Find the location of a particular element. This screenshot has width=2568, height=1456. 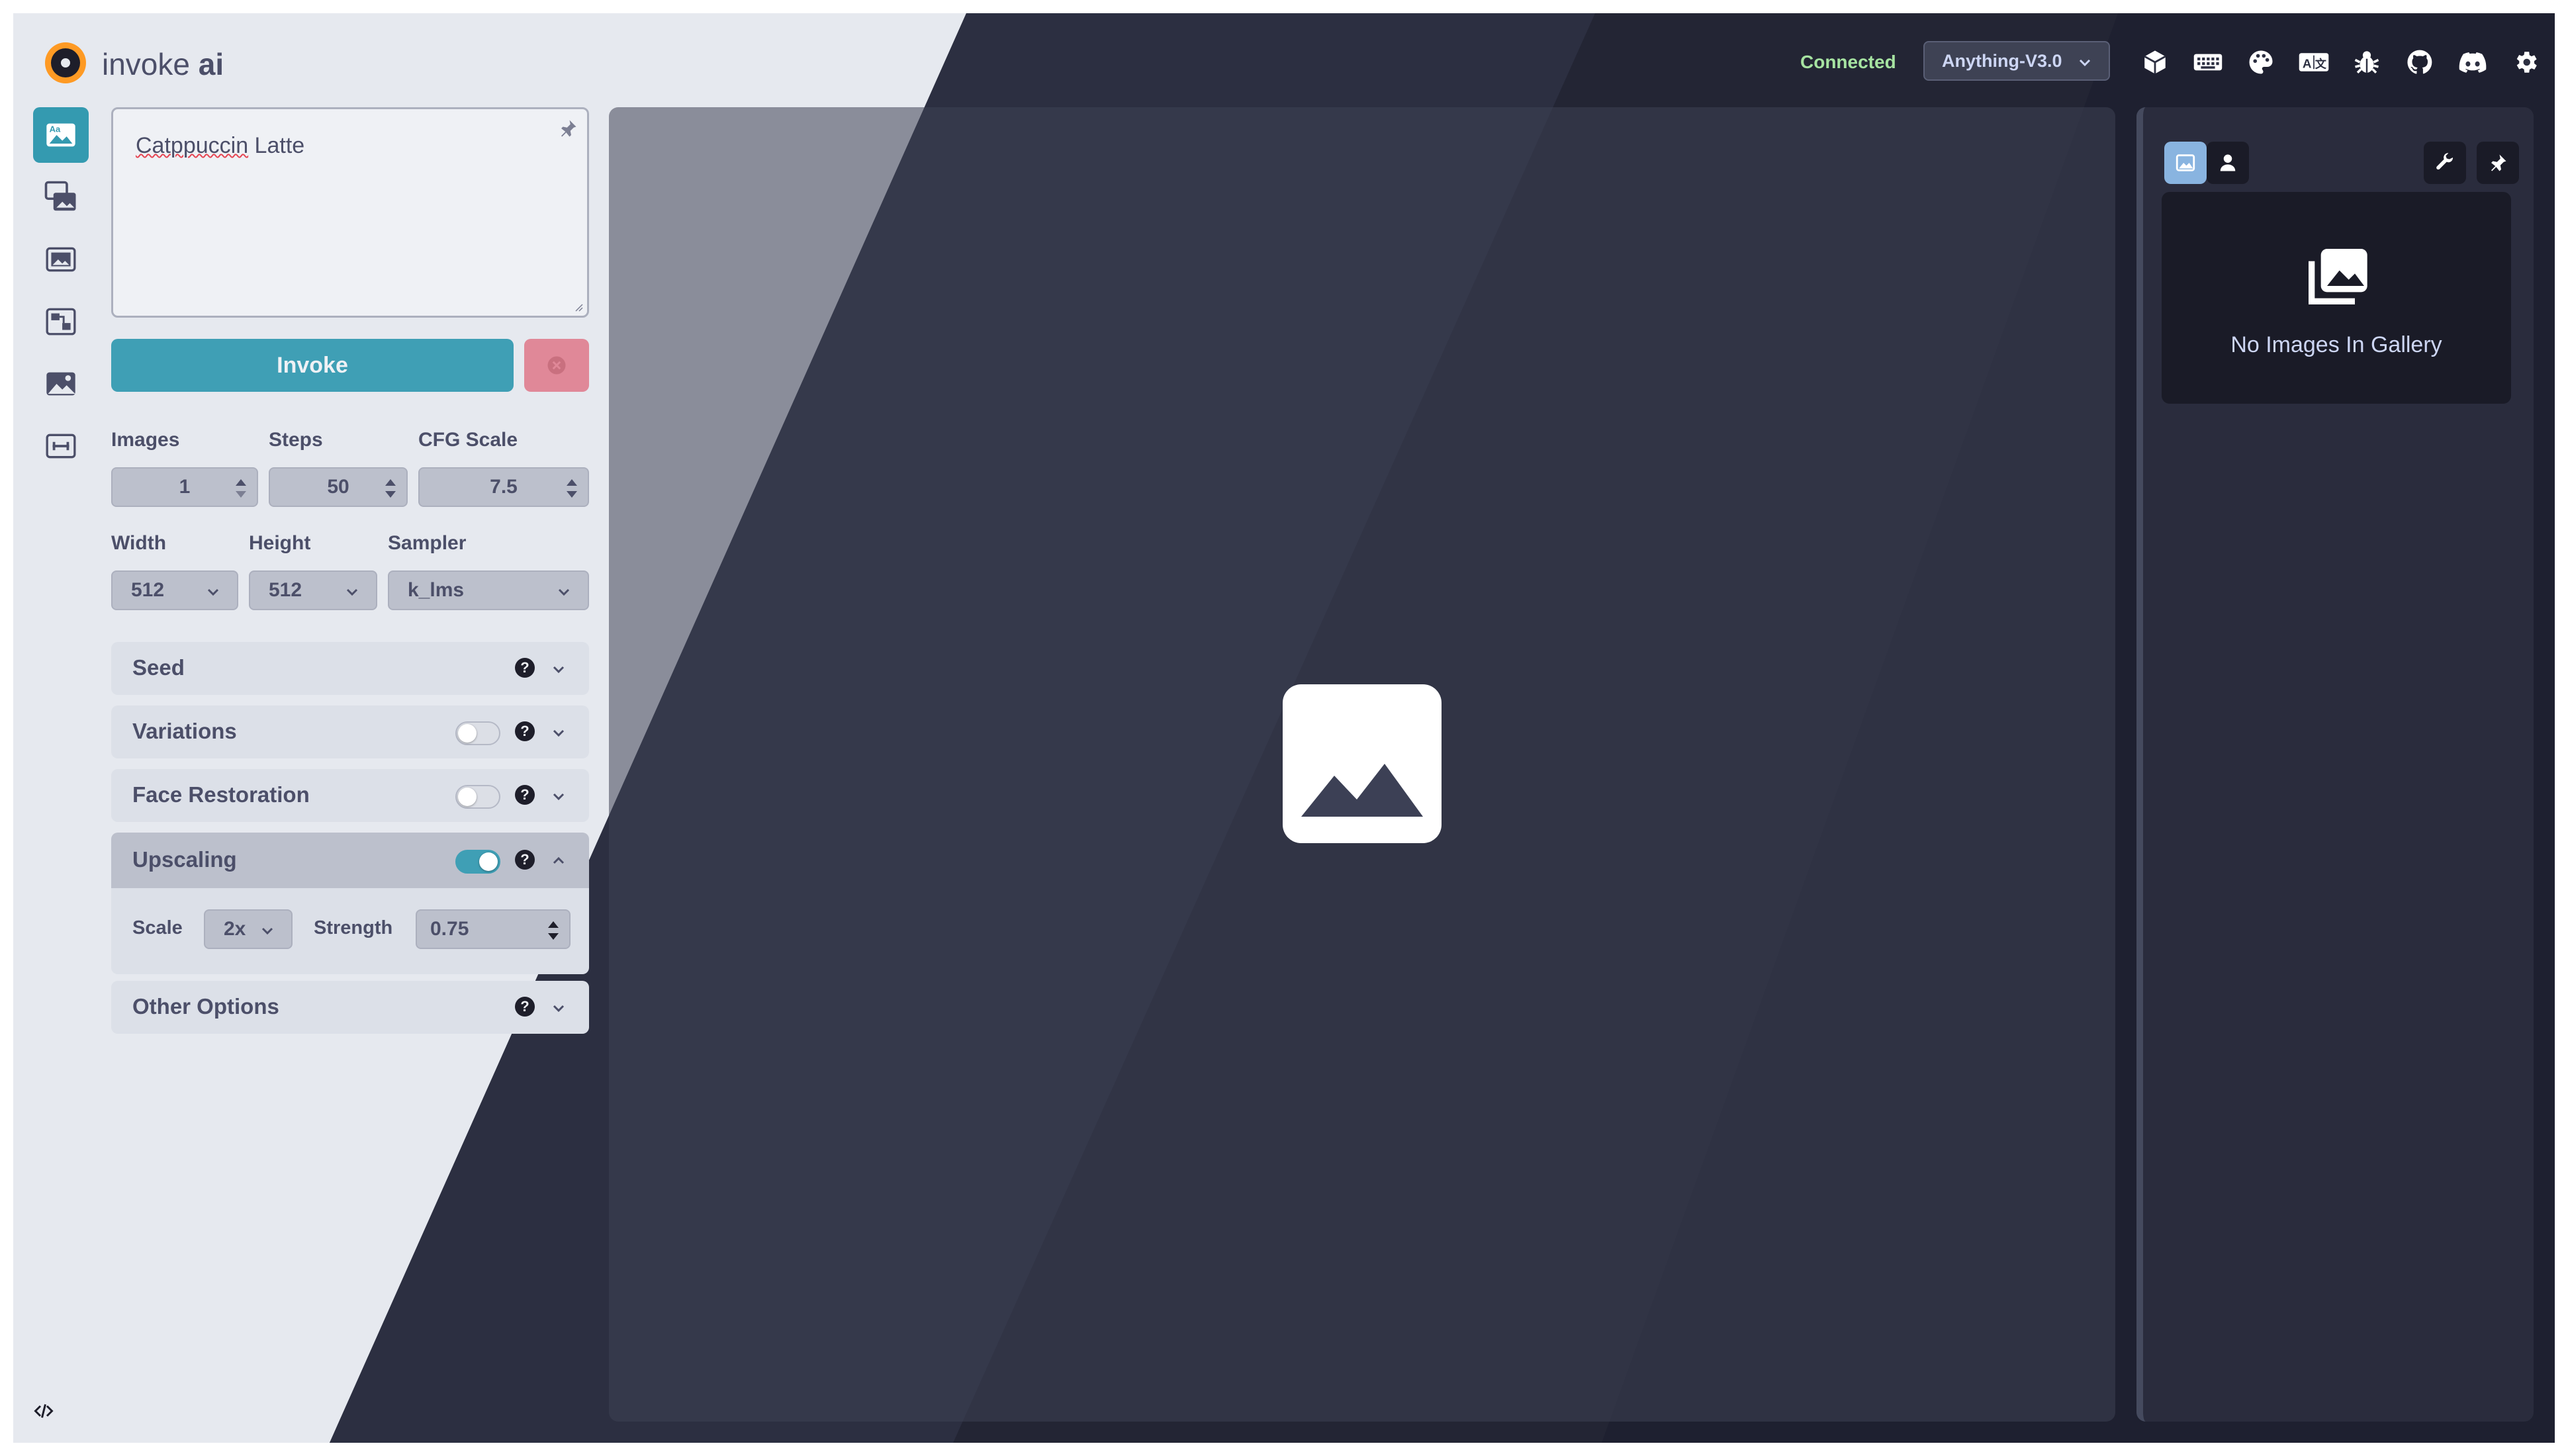

tab-text-to-image: Aa is located at coordinates (61, 135).